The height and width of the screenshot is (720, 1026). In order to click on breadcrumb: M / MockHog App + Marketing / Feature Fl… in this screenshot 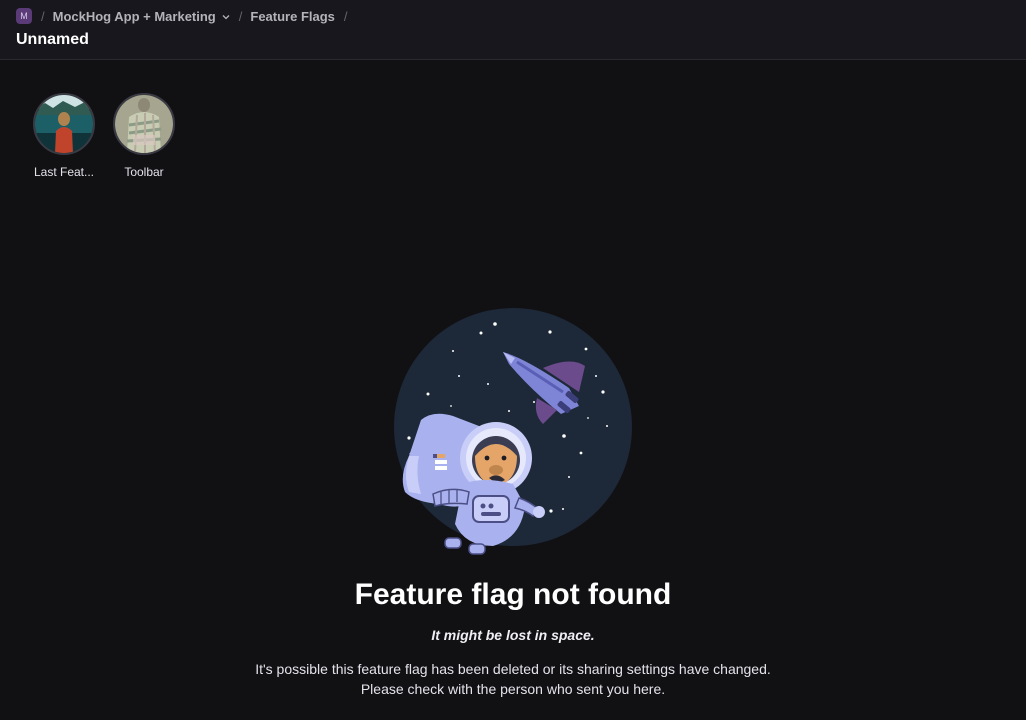, I will do `click(186, 16)`.